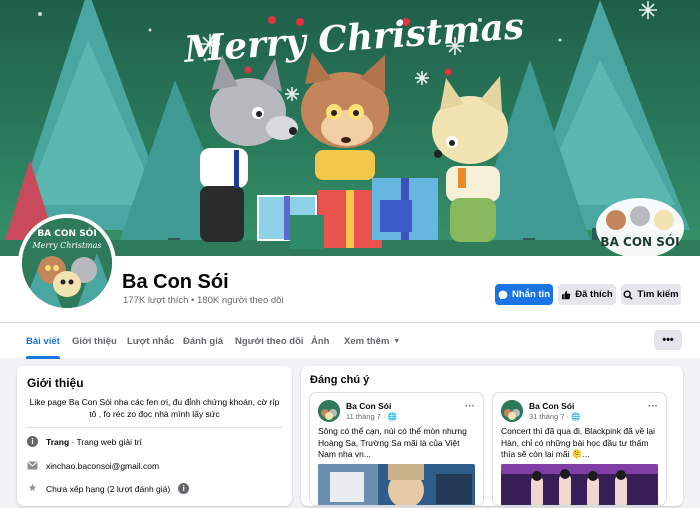 The height and width of the screenshot is (508, 700). I want to click on message-button: Nhắn tin, so click(524, 294).